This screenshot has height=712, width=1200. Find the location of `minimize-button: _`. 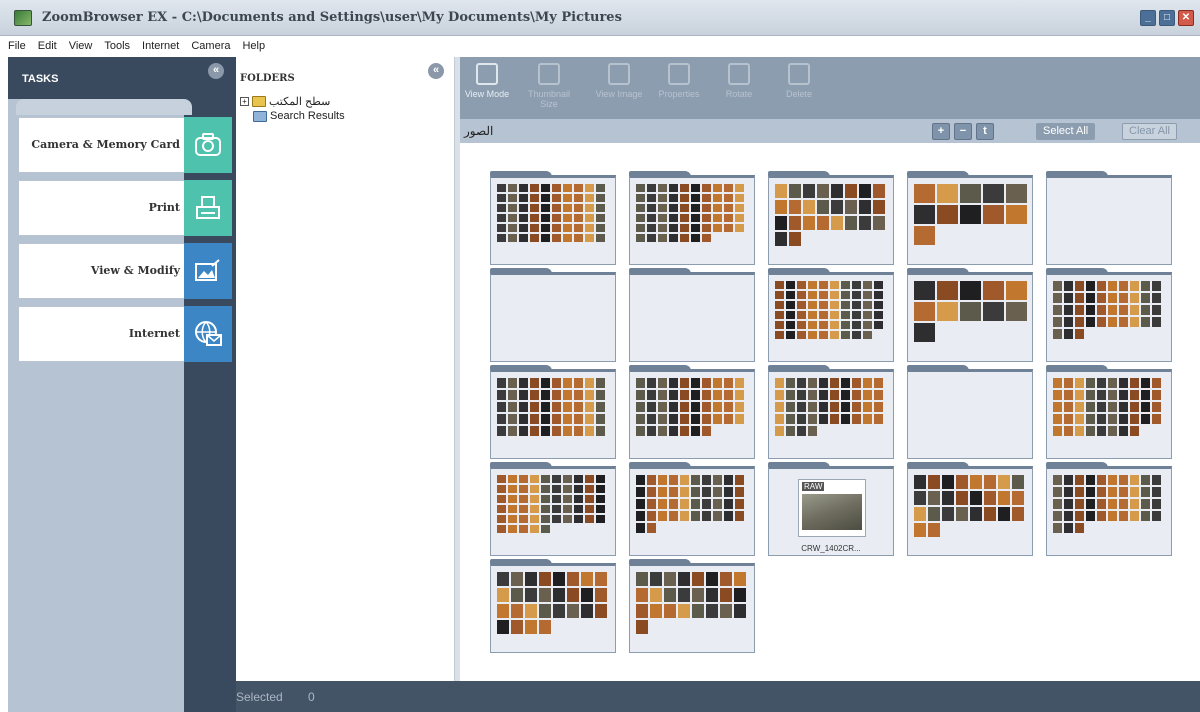

minimize-button: _ is located at coordinates (1148, 18).